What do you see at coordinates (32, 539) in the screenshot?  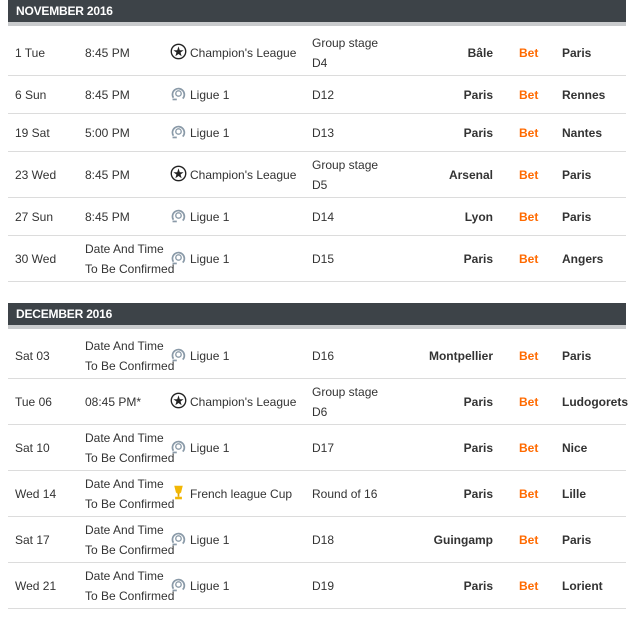 I see `match-date: Sat 17` at bounding box center [32, 539].